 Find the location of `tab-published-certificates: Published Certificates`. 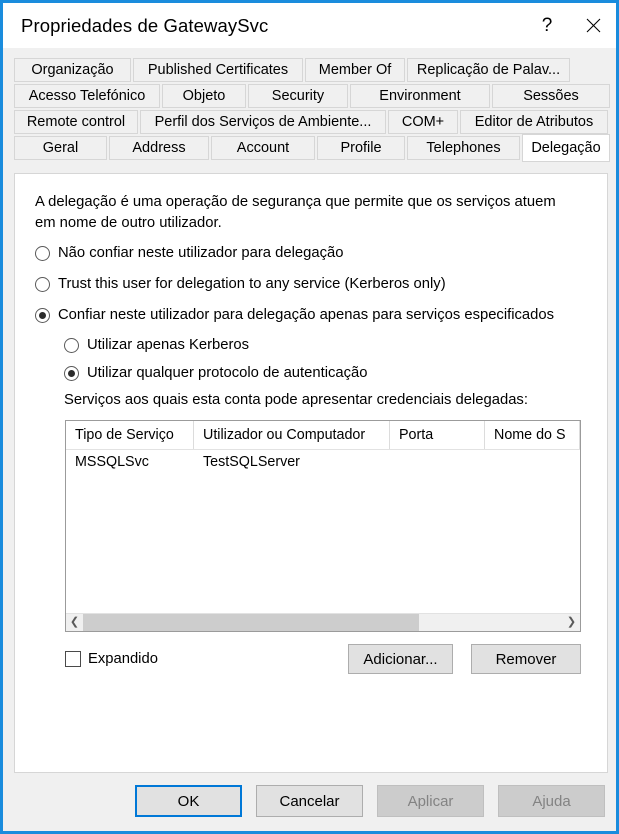

tab-published-certificates: Published Certificates is located at coordinates (218, 70).